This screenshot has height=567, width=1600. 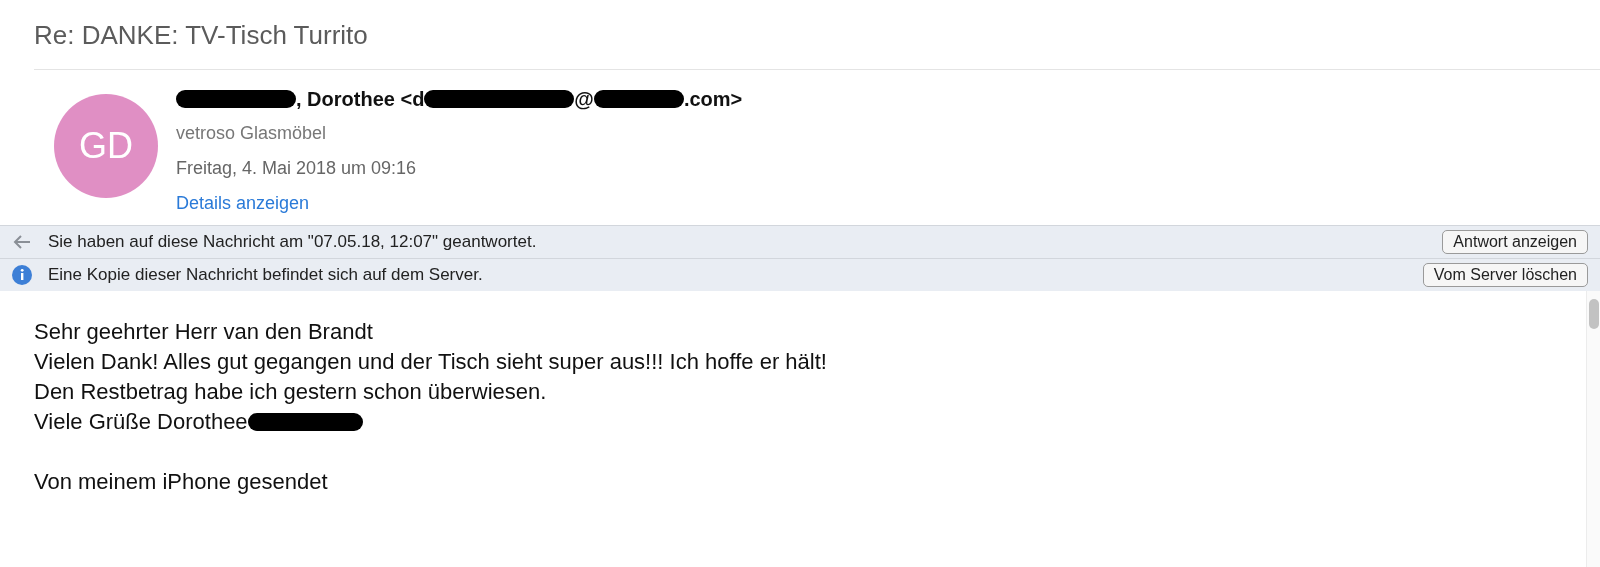 I want to click on email-subject: Re: DANKE: TV-Tisch Turrito, so click(x=201, y=35).